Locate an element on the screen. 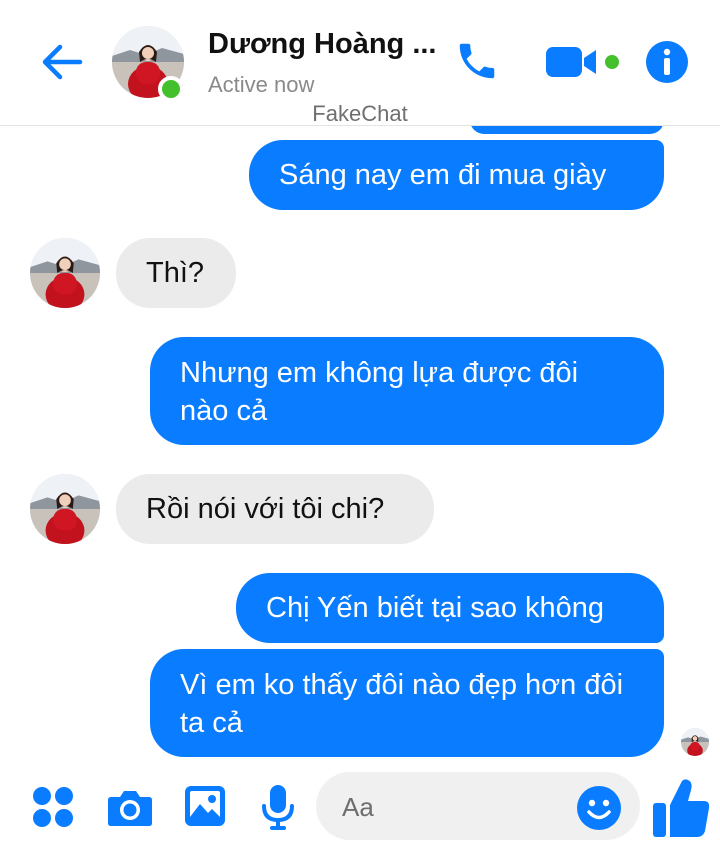  fakechat-watermark: FakeChat is located at coordinates (360, 113).